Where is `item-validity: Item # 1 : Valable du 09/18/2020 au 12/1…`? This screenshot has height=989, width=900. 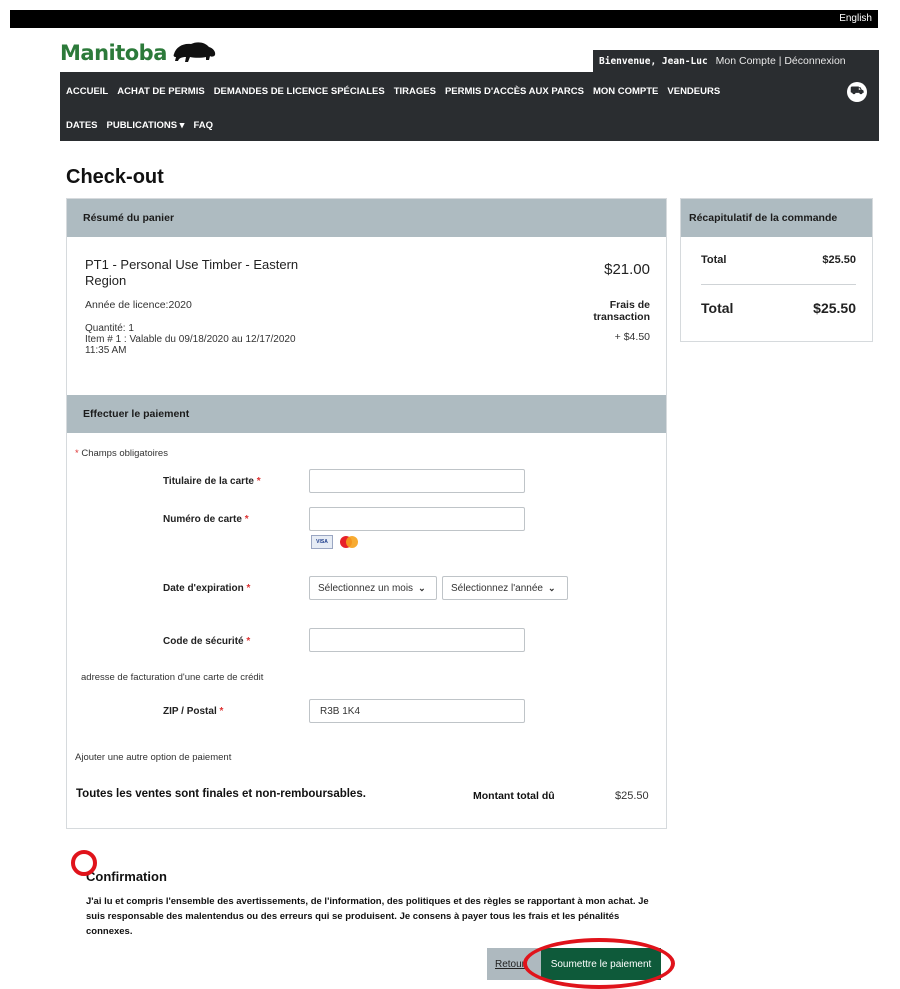 item-validity: Item # 1 : Valable du 09/18/2020 au 12/1… is located at coordinates (190, 345).